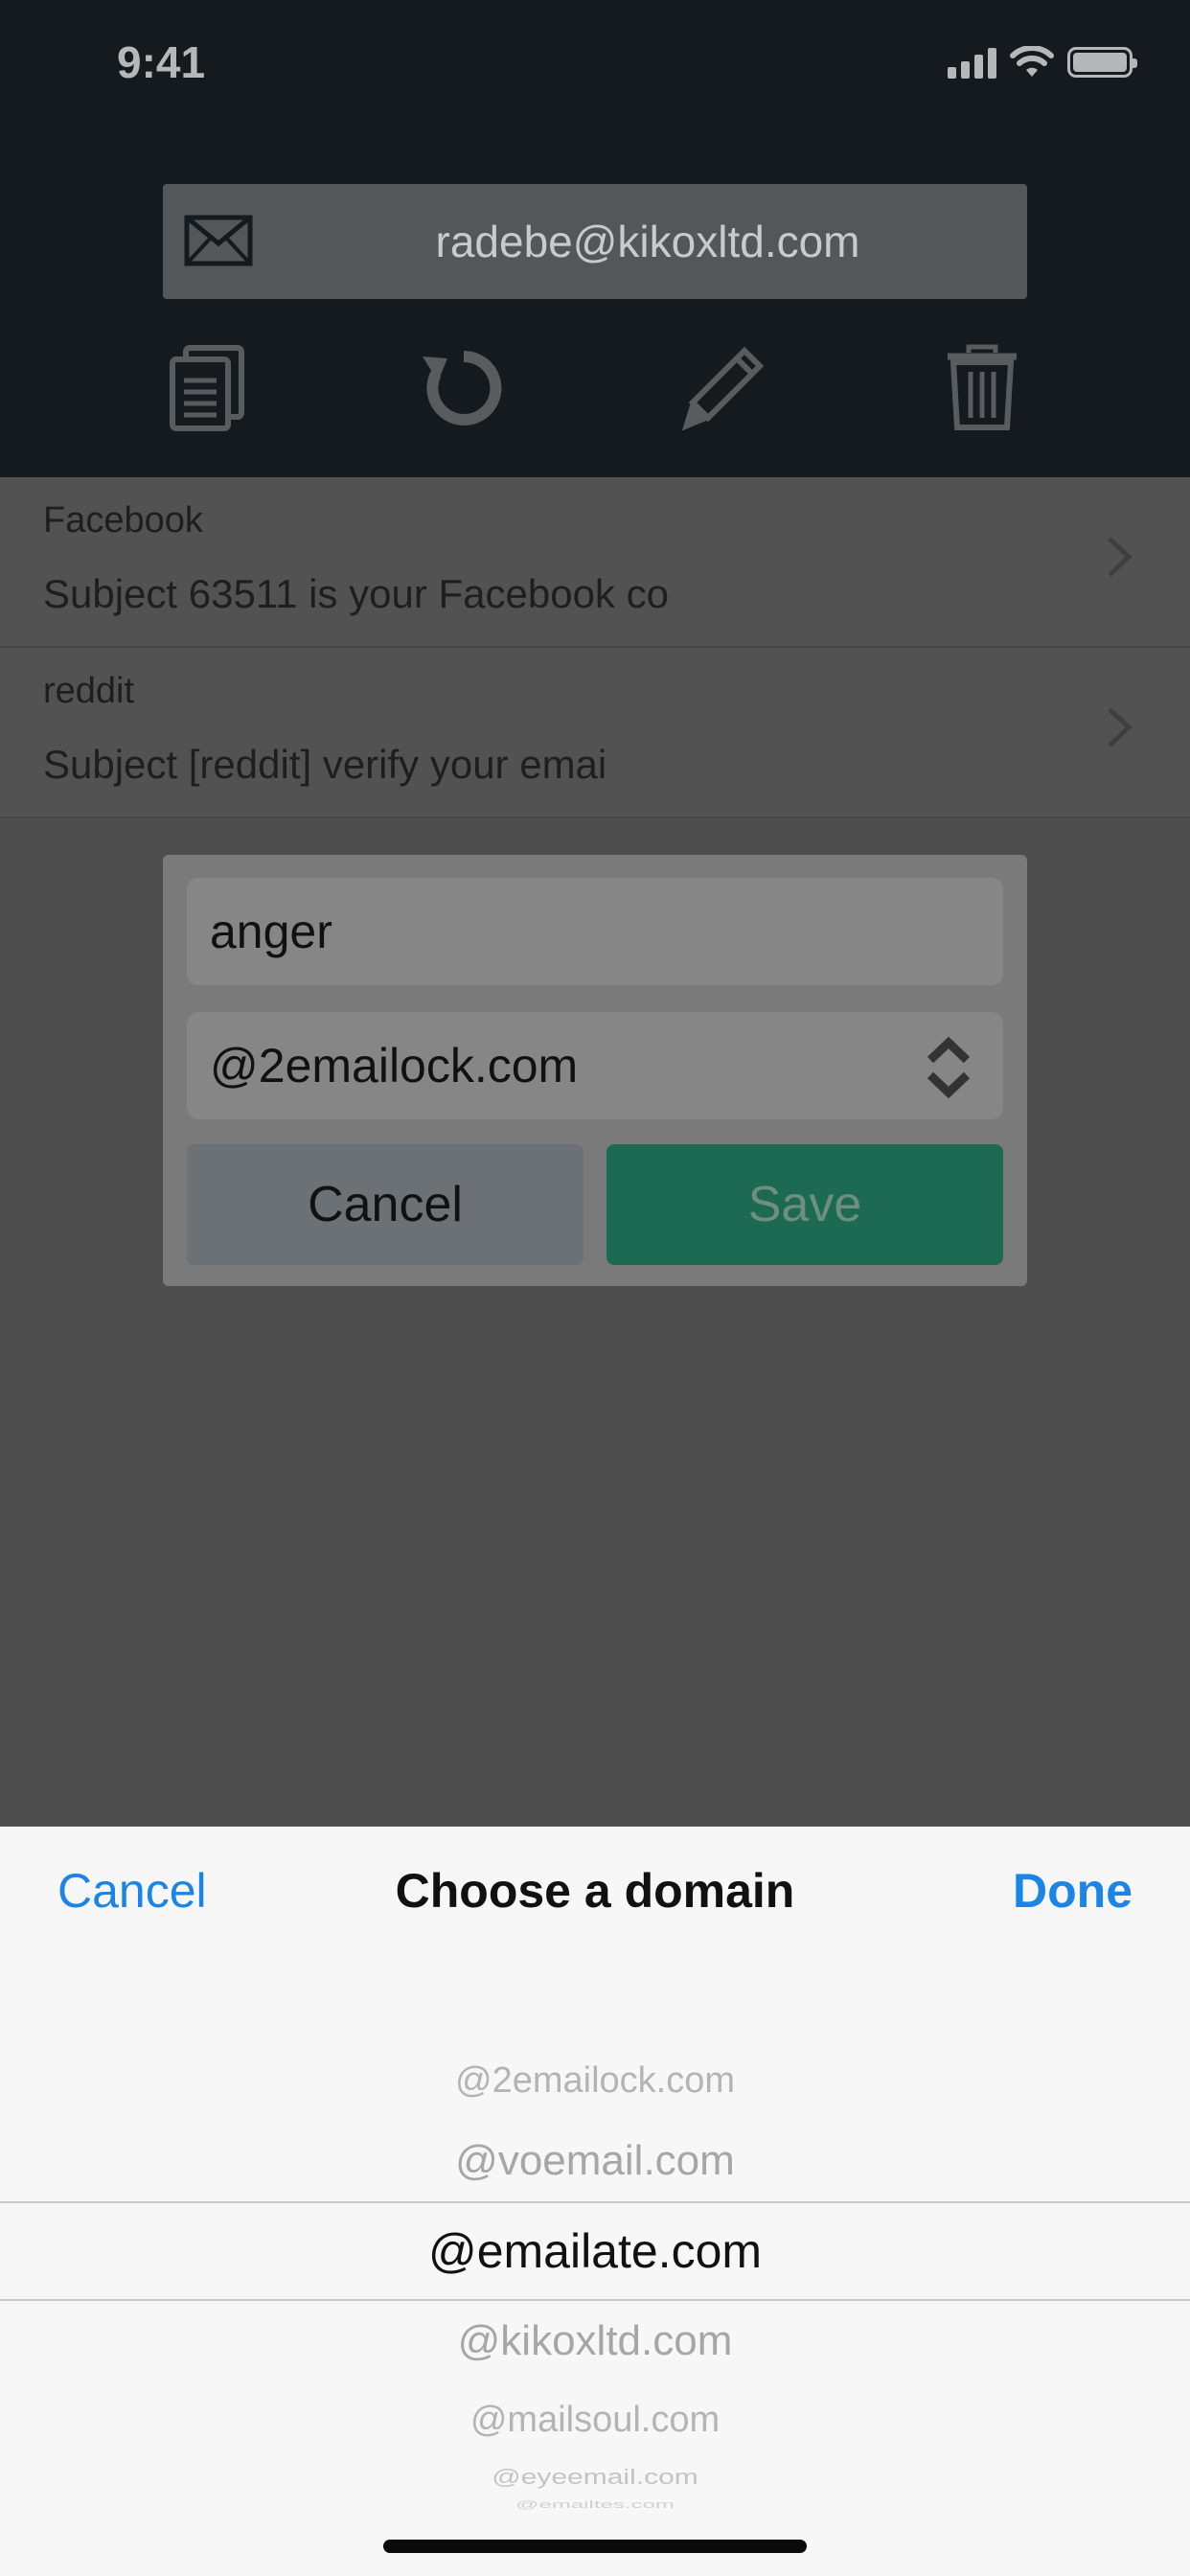 Image resolution: width=1190 pixels, height=2576 pixels. Describe the element at coordinates (356, 594) in the screenshot. I see `message-subject: Subject 63511 is your Facebook co` at that location.